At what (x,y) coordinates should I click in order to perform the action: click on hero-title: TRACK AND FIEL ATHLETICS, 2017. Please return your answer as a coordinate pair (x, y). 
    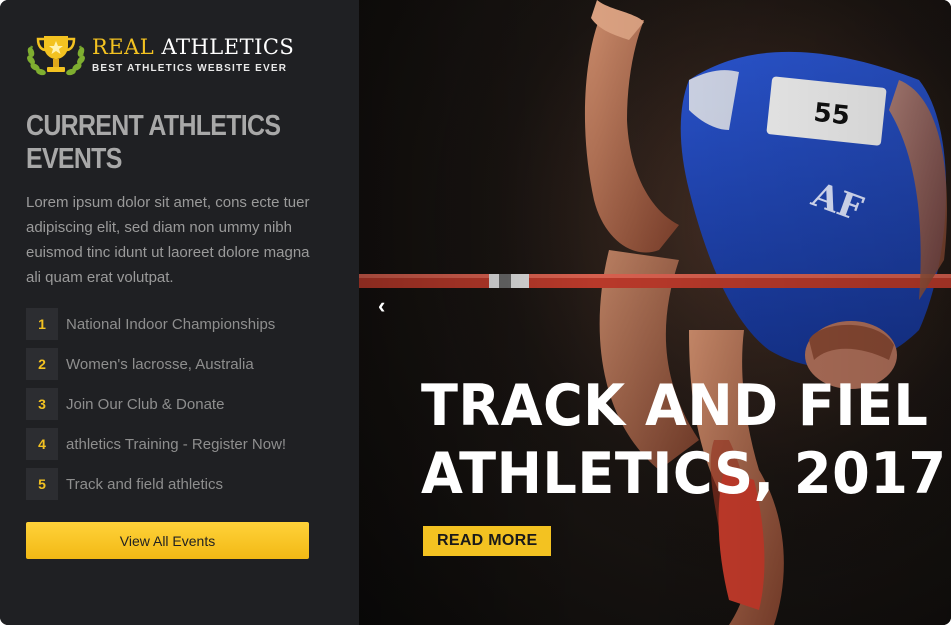
    Looking at the image, I should click on (684, 440).